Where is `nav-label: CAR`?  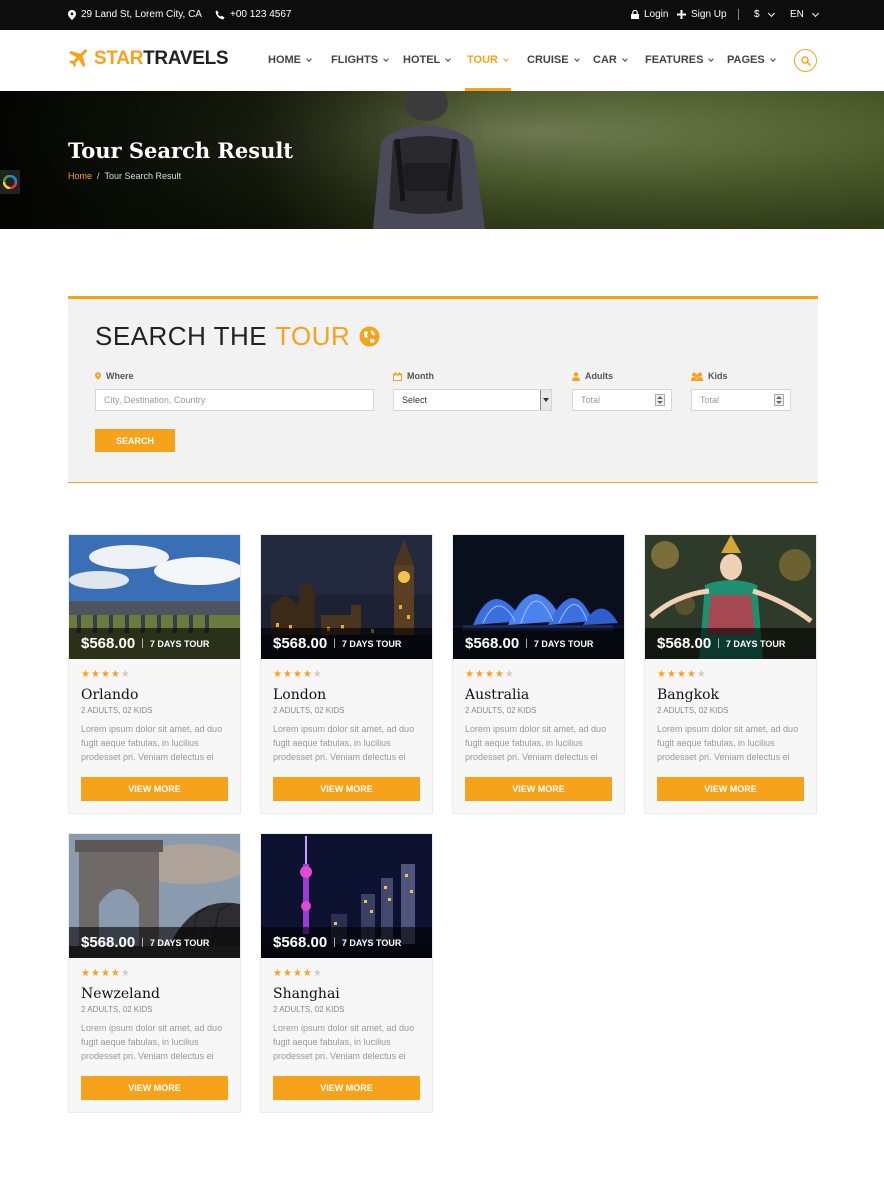
nav-label: CAR is located at coordinates (605, 60).